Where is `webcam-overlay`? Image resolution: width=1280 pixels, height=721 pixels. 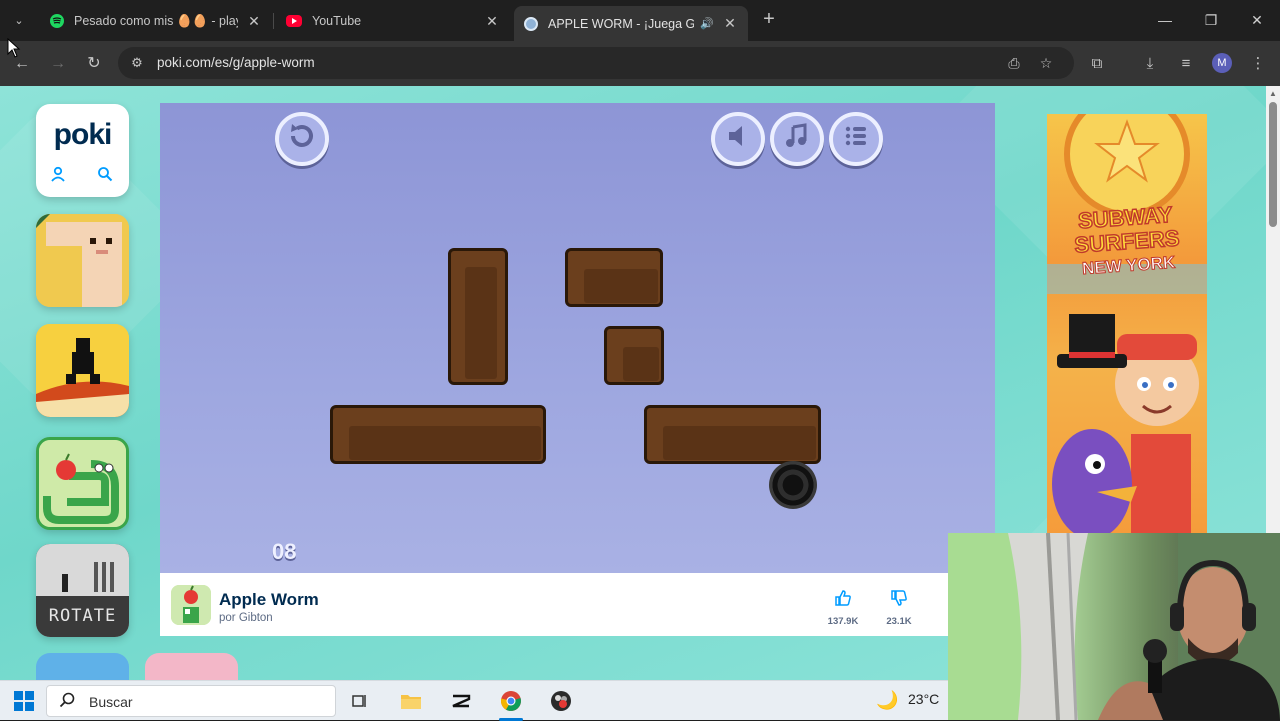 webcam-overlay is located at coordinates (1114, 626).